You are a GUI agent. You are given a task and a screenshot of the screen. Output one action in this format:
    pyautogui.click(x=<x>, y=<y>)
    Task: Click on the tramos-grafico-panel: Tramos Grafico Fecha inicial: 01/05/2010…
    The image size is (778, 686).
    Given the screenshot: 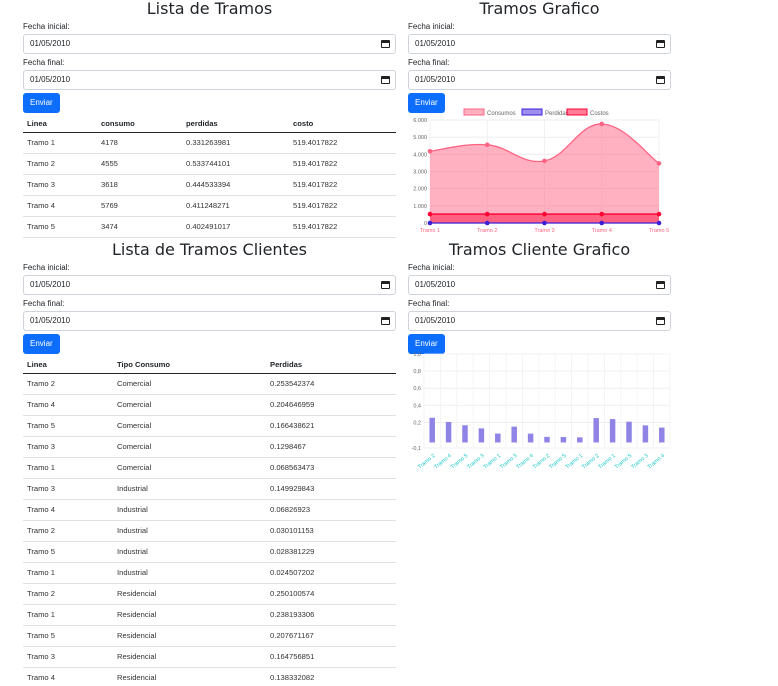 What is the action you would take?
    pyautogui.click(x=539, y=56)
    